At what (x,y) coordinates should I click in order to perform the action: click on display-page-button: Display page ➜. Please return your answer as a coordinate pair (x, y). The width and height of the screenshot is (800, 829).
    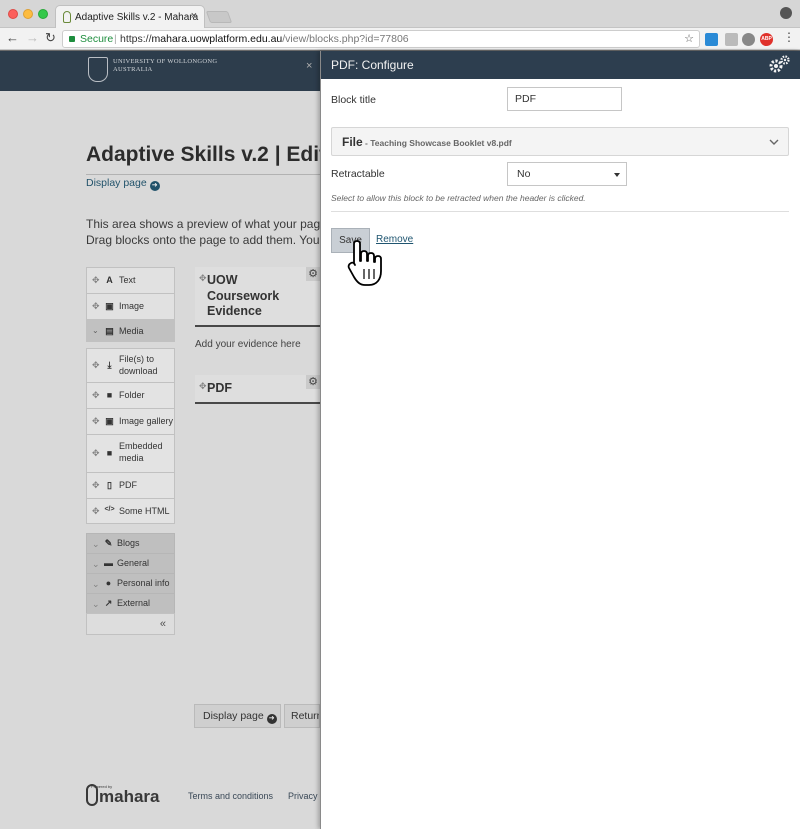
    Looking at the image, I should click on (237, 716).